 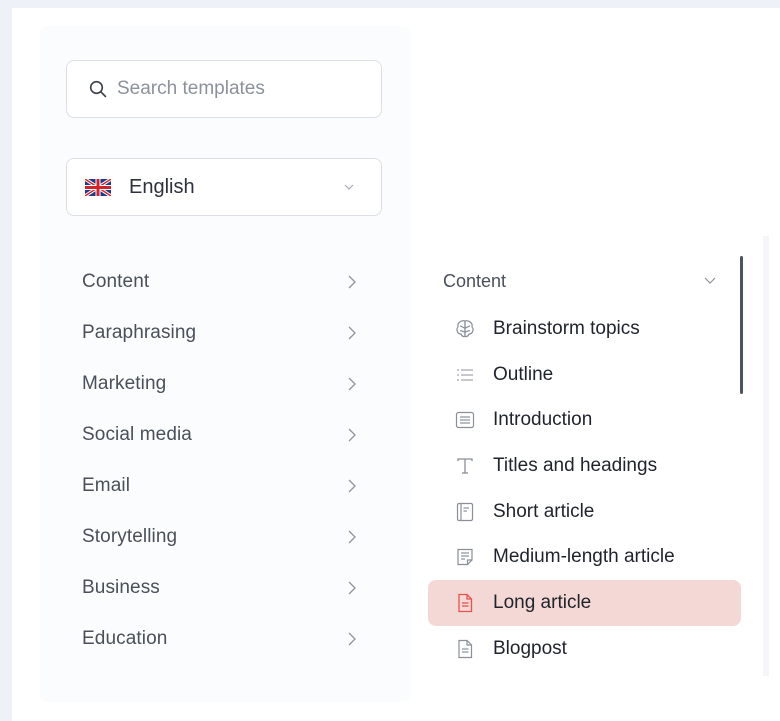 I want to click on language-select: English, so click(x=224, y=187).